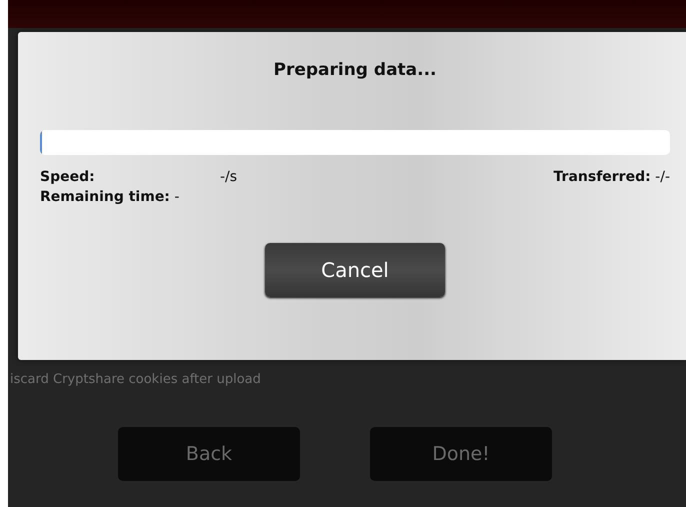  What do you see at coordinates (209, 454) in the screenshot?
I see `back-button: Back` at bounding box center [209, 454].